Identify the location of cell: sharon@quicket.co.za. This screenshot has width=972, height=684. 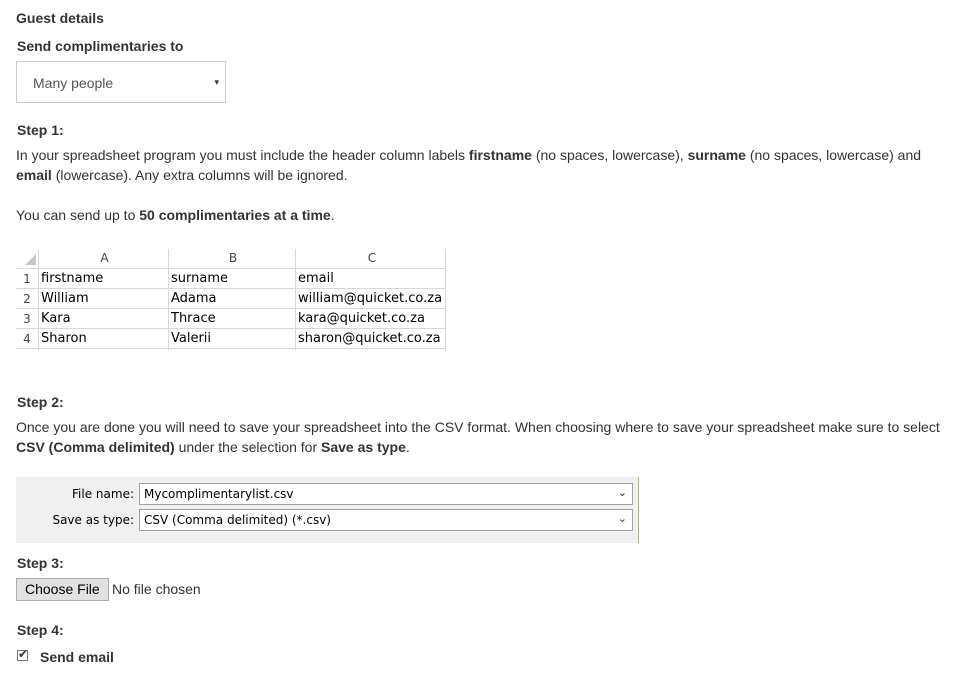
(369, 338).